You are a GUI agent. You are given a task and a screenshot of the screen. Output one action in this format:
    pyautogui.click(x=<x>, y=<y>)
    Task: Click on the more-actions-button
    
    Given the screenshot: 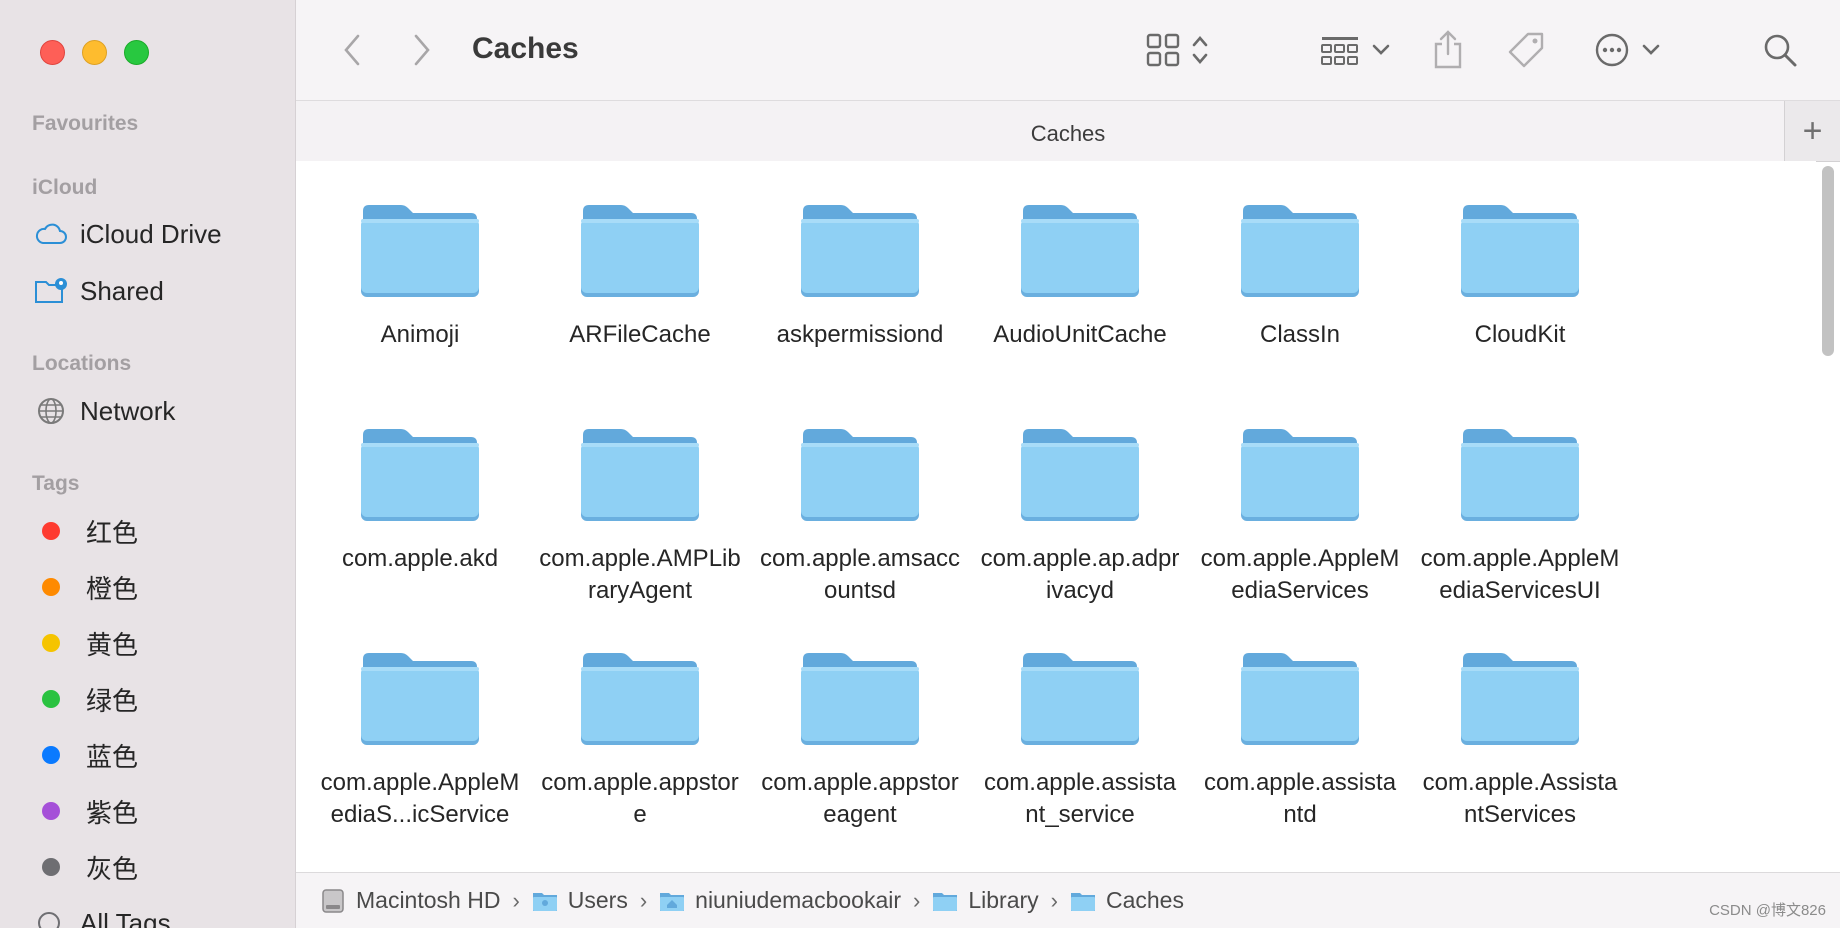 What is the action you would take?
    pyautogui.click(x=1628, y=50)
    